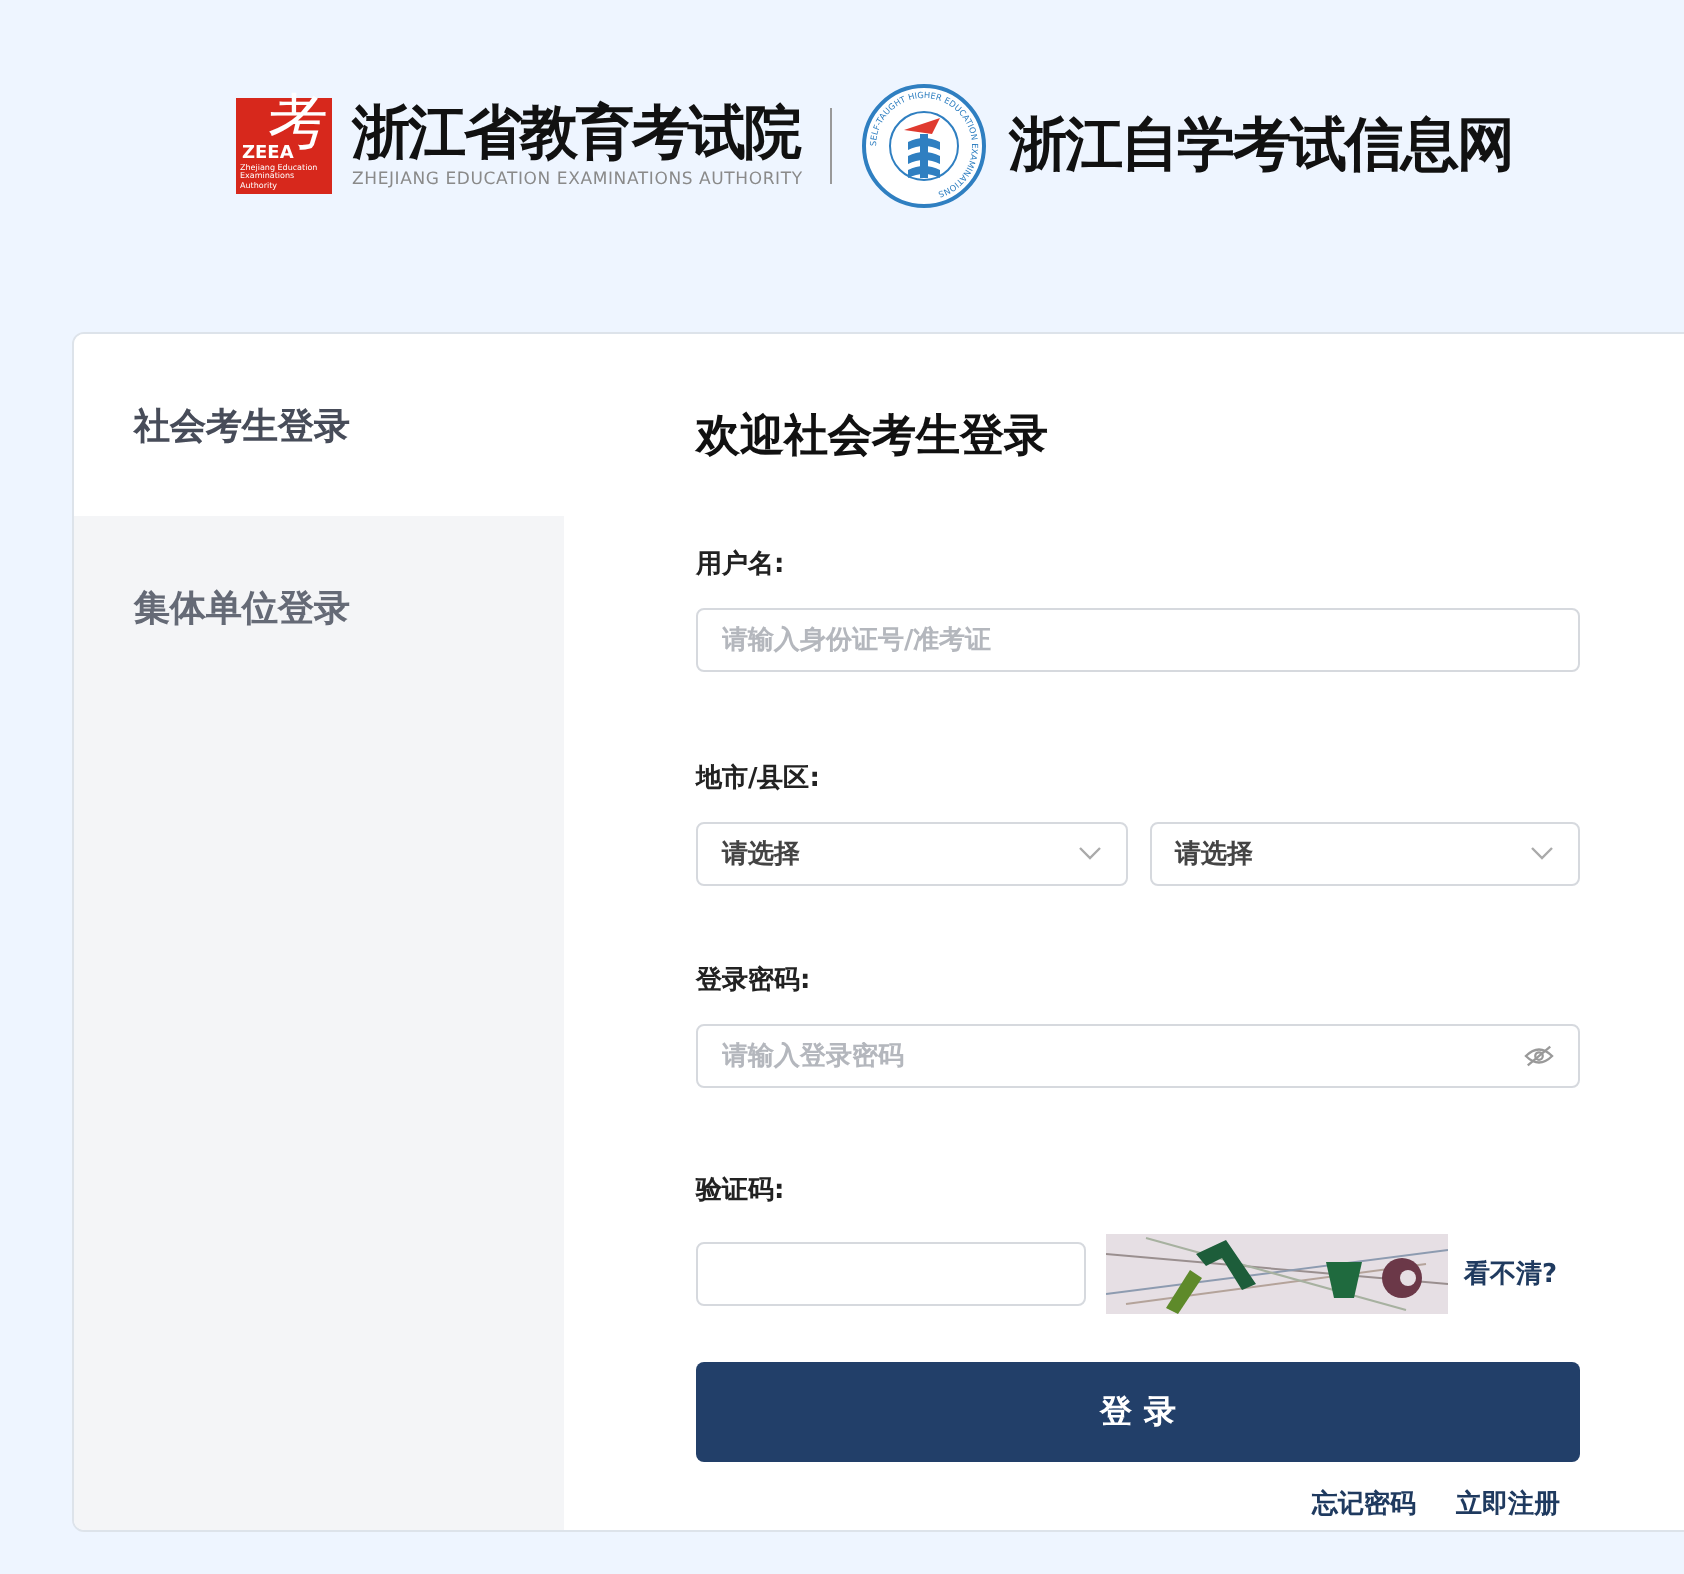 This screenshot has height=1574, width=1684. I want to click on field-label: 验证码:, so click(741, 1191).